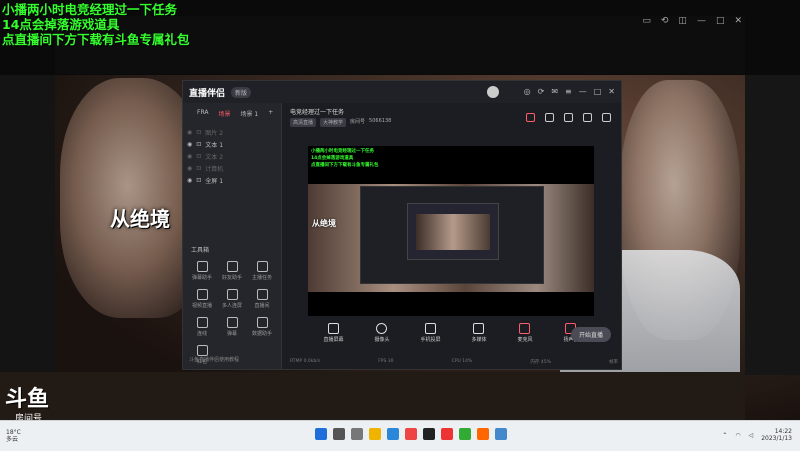 The image size is (800, 451). Describe the element at coordinates (61, 24) in the screenshot. I see `overlay-line-2: 14点会掉落游戏道具` at that location.